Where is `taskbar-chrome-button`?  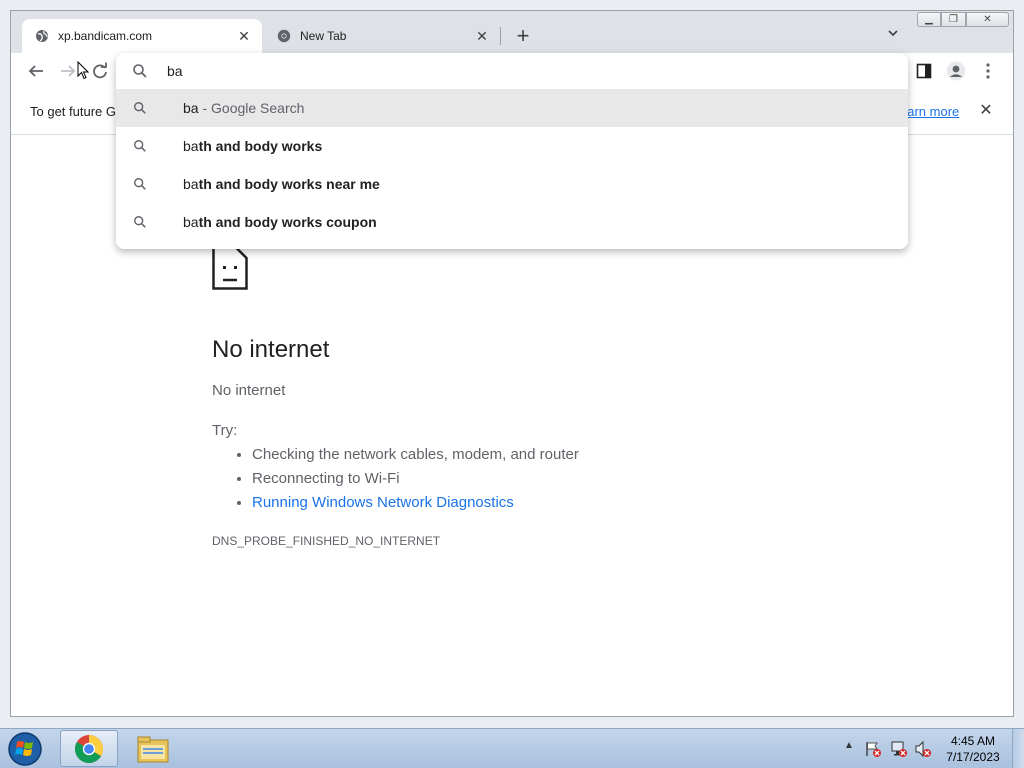 taskbar-chrome-button is located at coordinates (89, 748).